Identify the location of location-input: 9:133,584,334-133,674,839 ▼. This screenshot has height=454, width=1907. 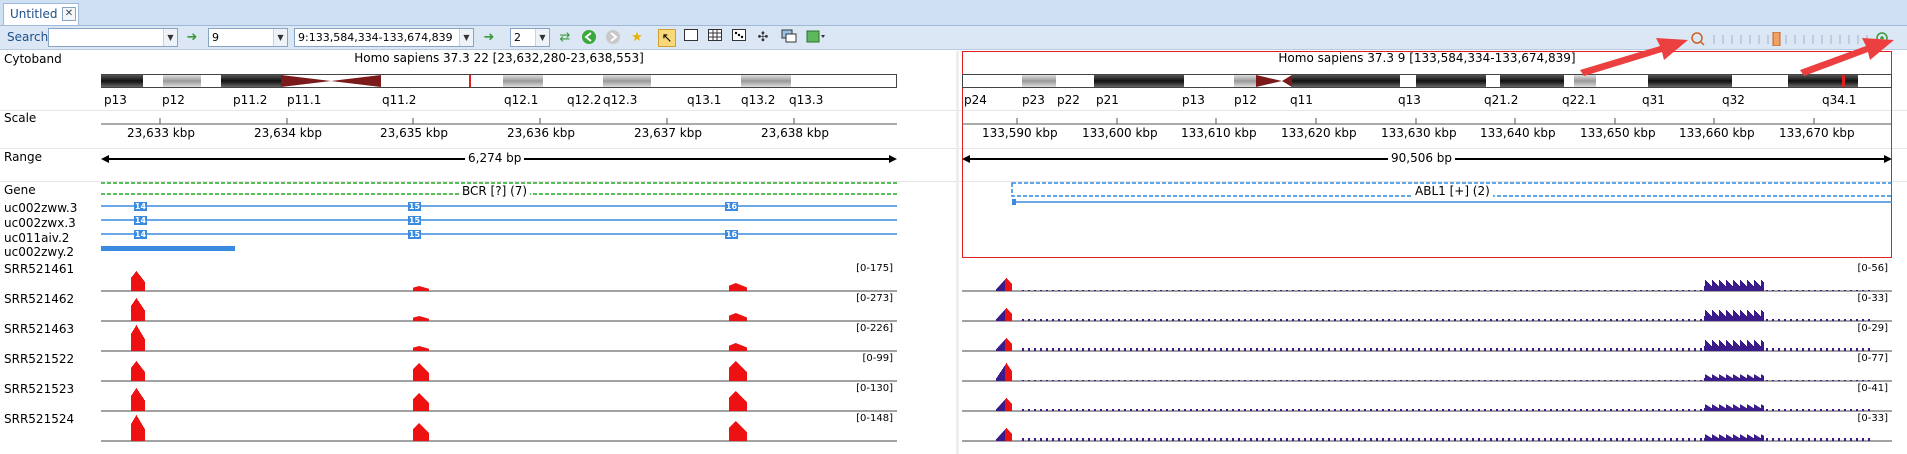
(384, 37).